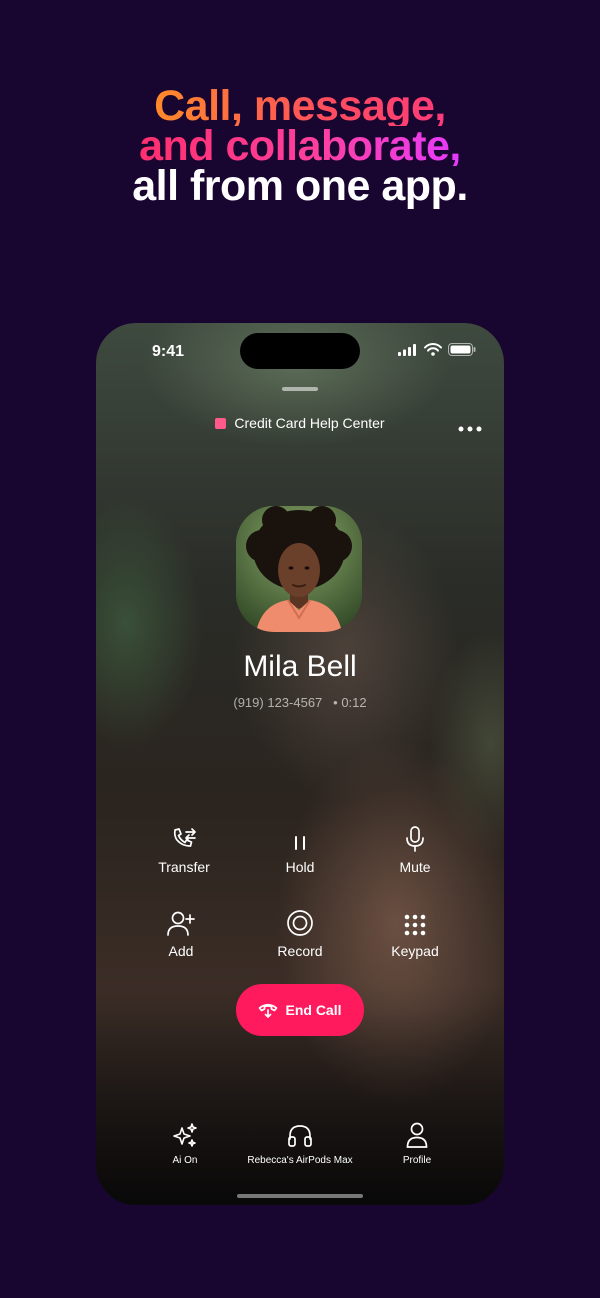  I want to click on audio-output-label: Rebecca's AirPods Max, so click(300, 1160).